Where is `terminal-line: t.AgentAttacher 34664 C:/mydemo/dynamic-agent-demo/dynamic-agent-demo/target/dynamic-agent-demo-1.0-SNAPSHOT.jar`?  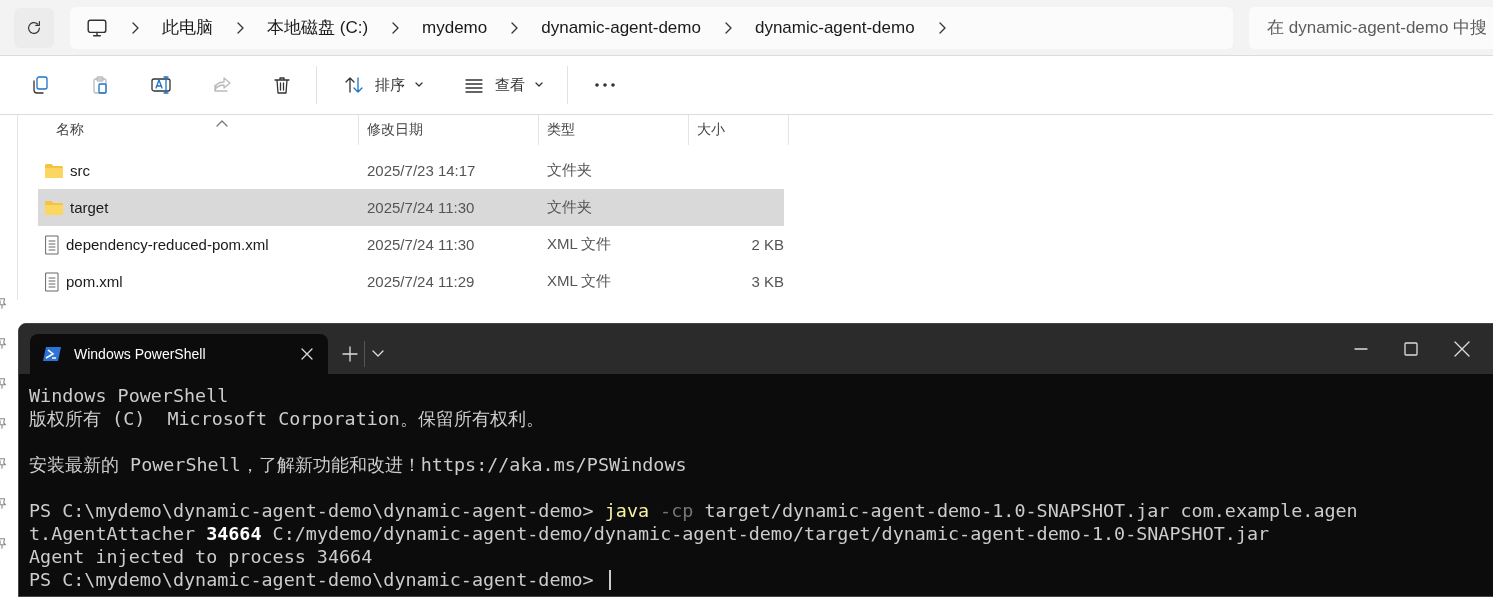
terminal-line: t.AgentAttacher 34664 C:/mydemo/dynamic-agent-demo/dynamic-agent-demo/target/dynamic-agent-demo-1.0-SNAPSHOT.jar is located at coordinates (649, 533).